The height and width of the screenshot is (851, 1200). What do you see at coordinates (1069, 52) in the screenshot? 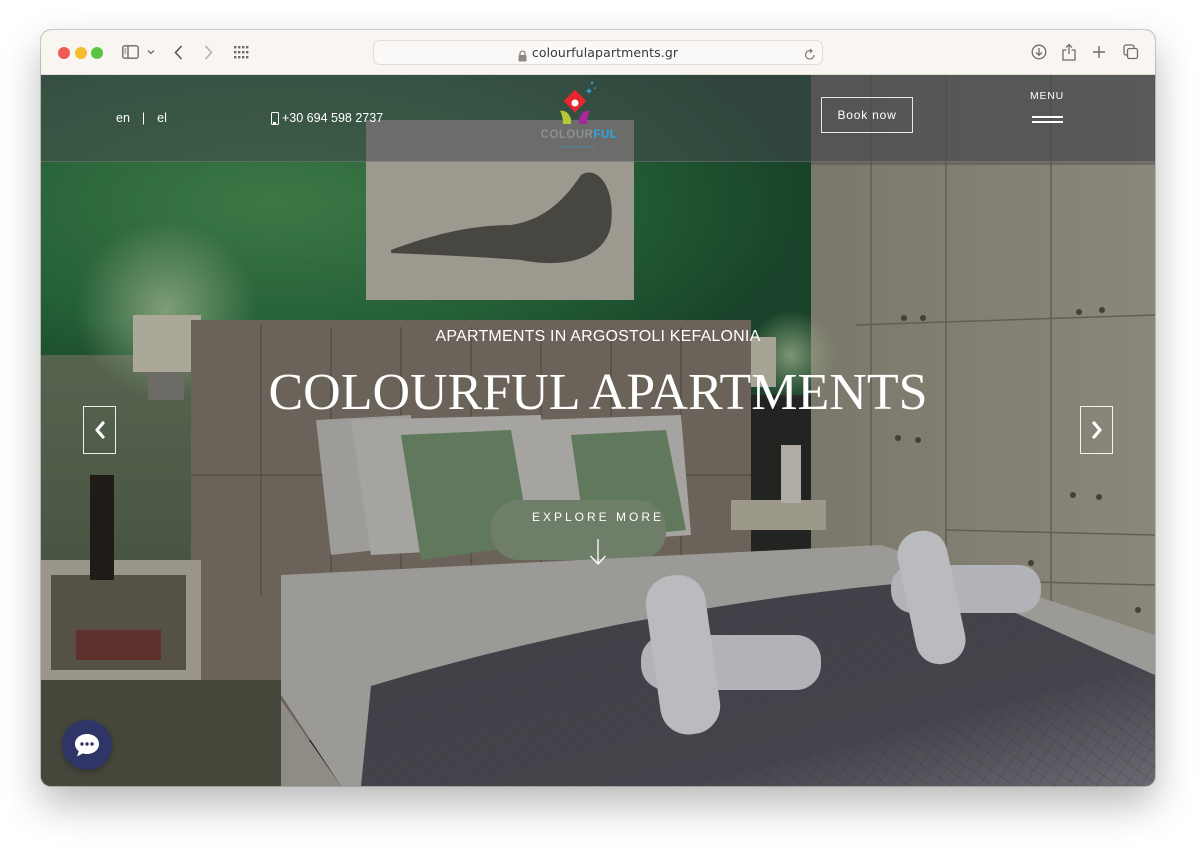
I see `share-icon` at bounding box center [1069, 52].